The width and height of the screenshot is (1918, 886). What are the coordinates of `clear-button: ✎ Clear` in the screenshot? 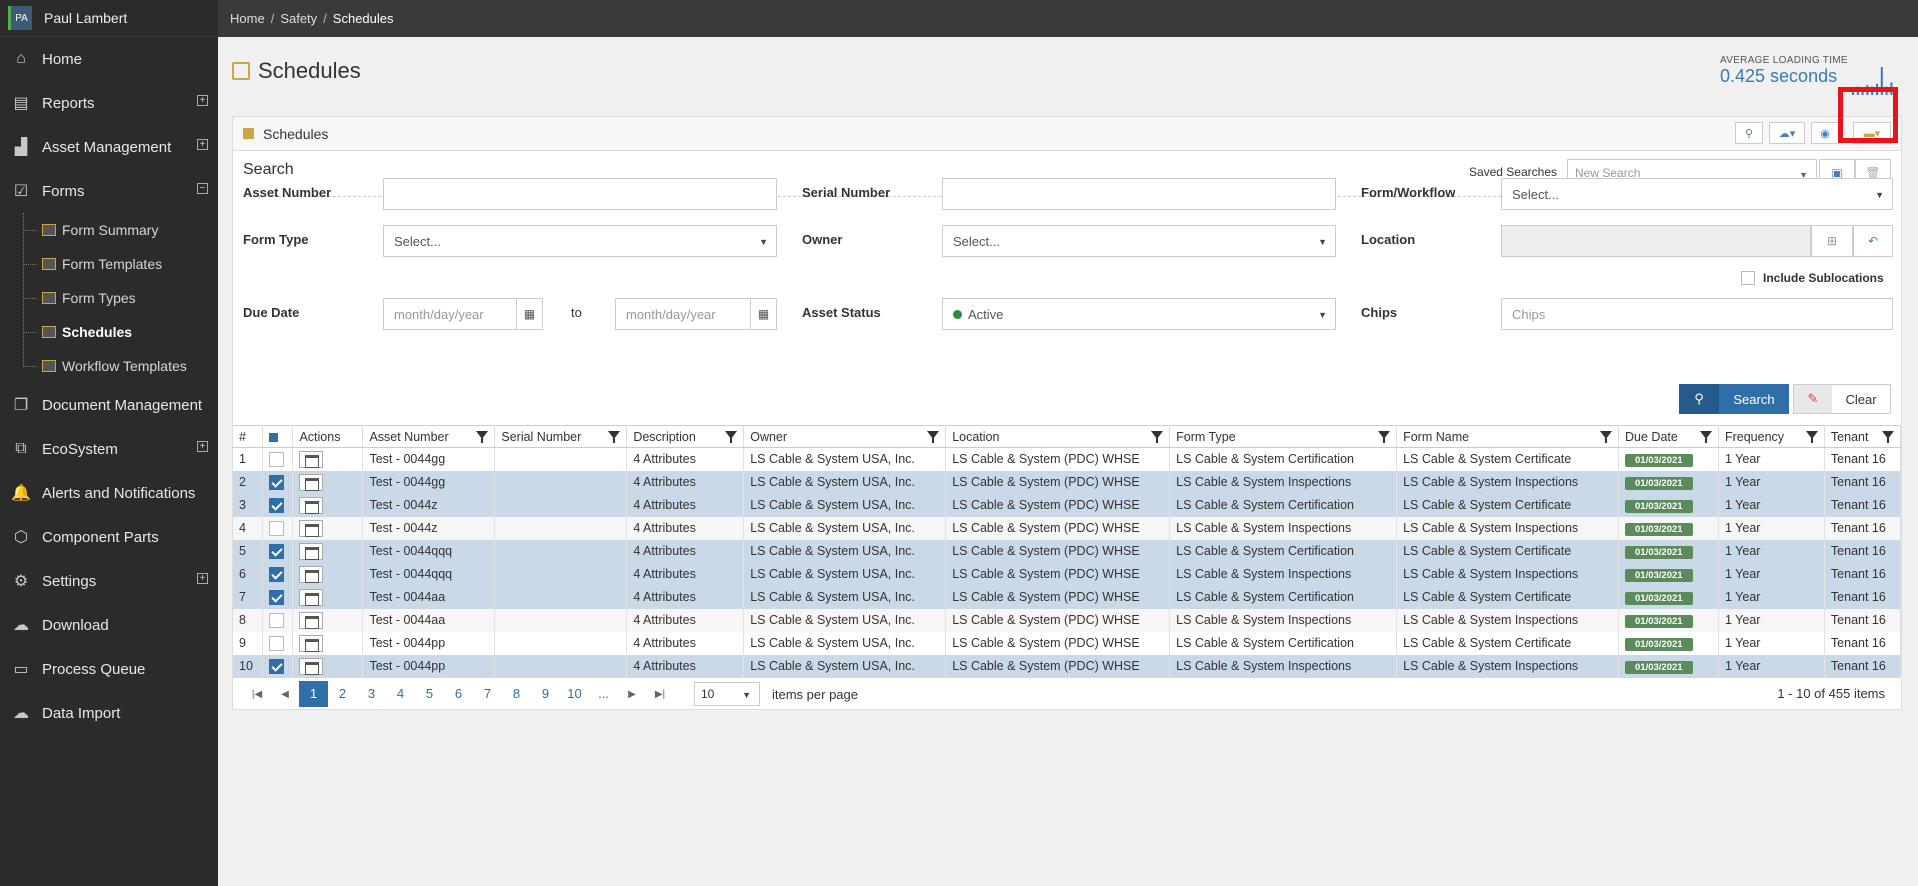 It's located at (1842, 399).